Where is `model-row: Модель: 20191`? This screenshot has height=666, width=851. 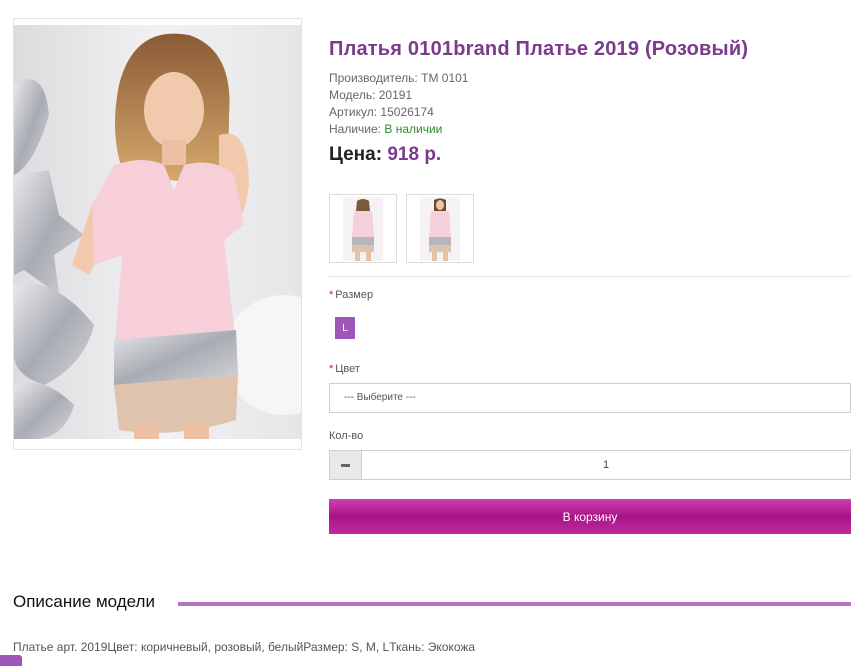 model-row: Модель: 20191 is located at coordinates (590, 95).